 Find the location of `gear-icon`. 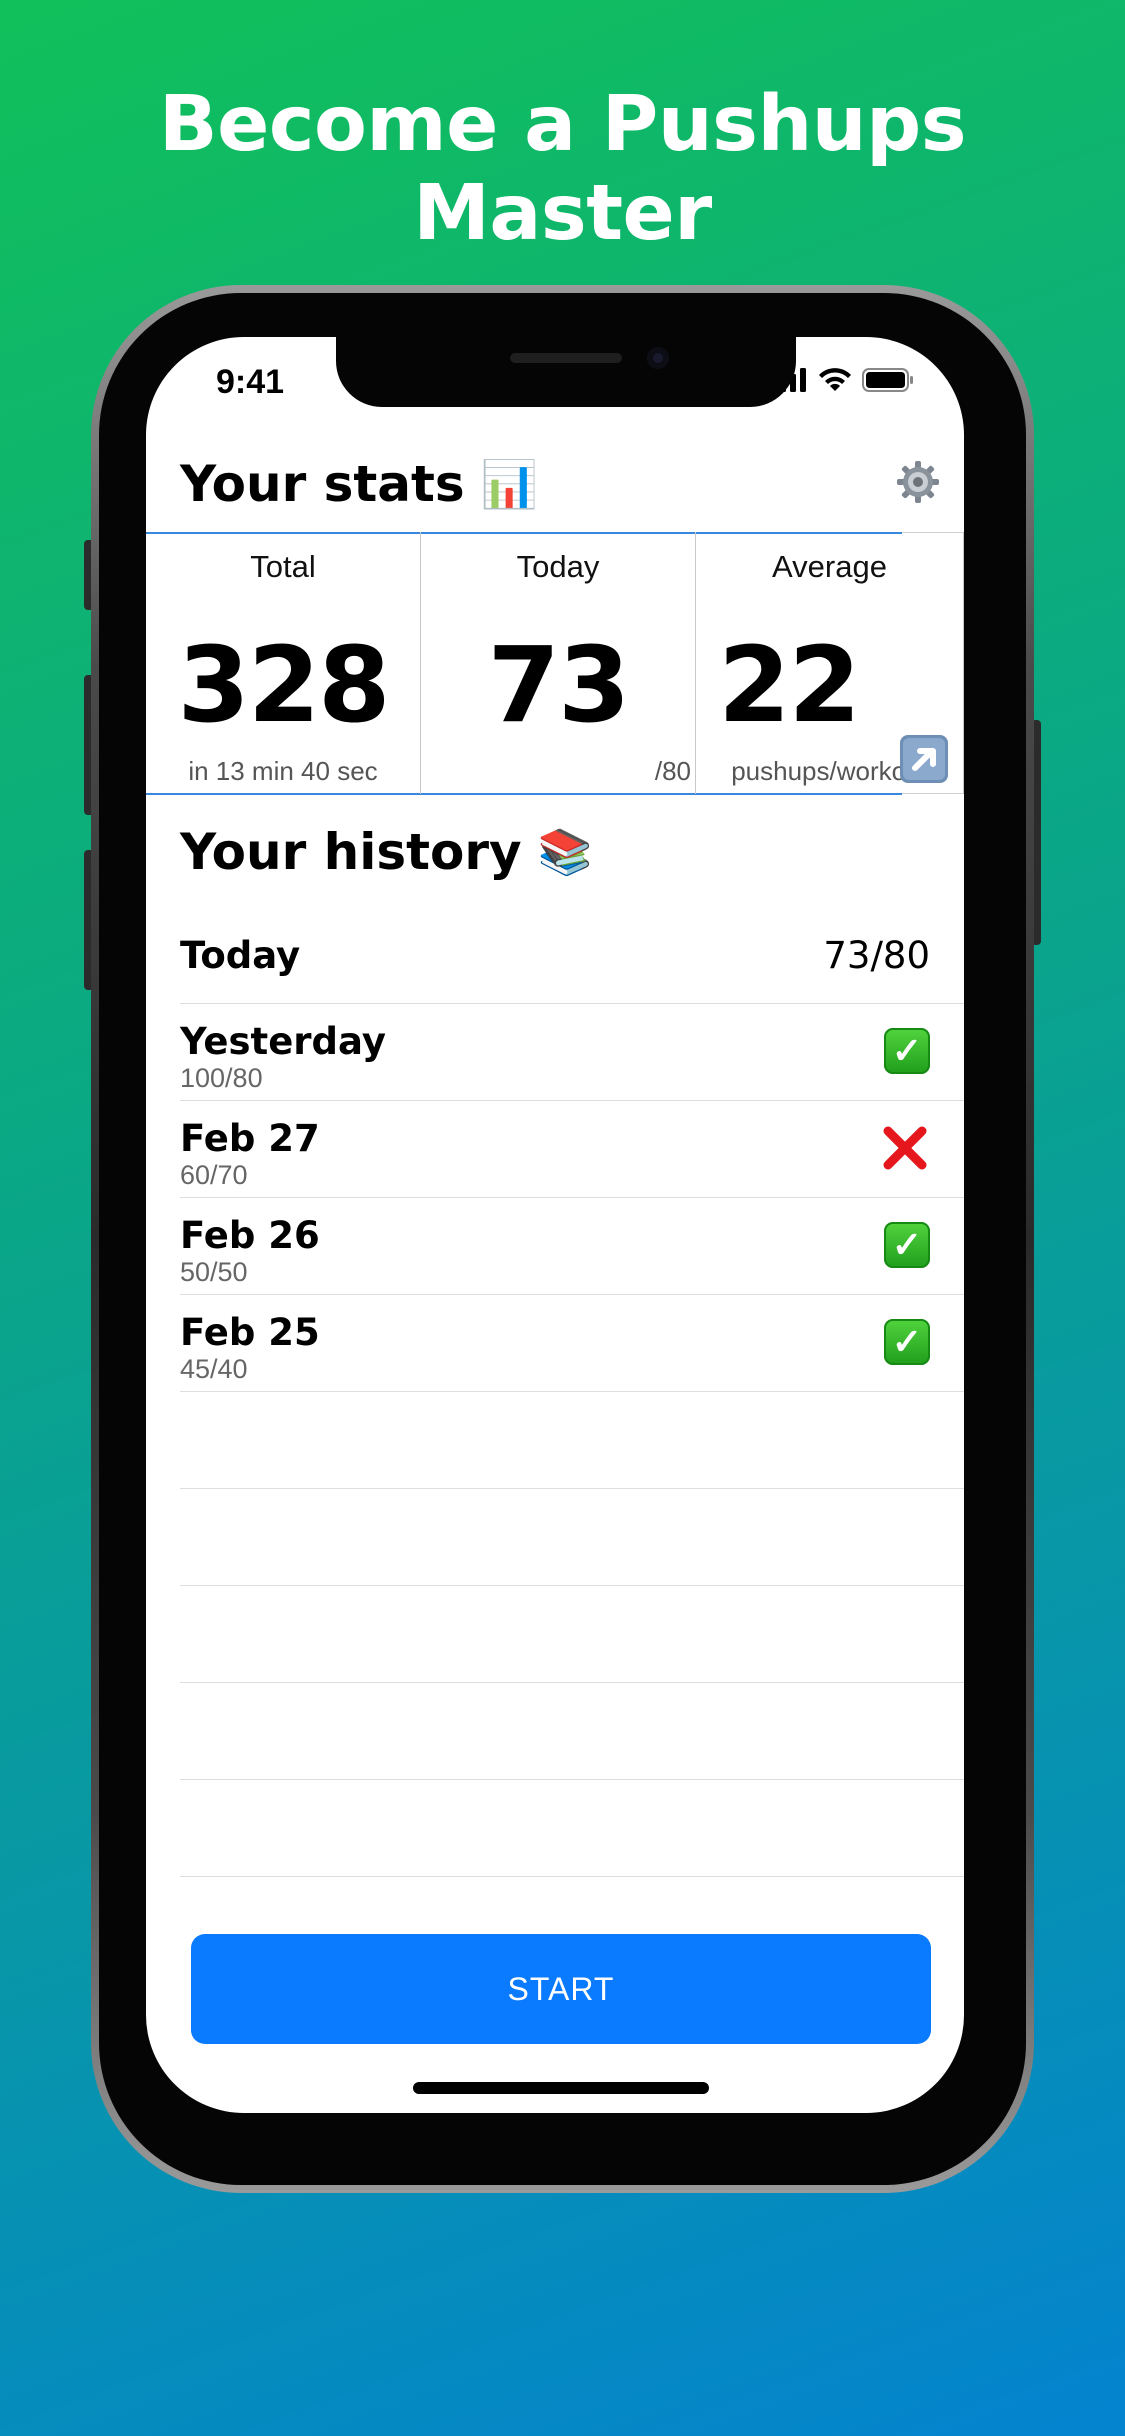

gear-icon is located at coordinates (918, 482).